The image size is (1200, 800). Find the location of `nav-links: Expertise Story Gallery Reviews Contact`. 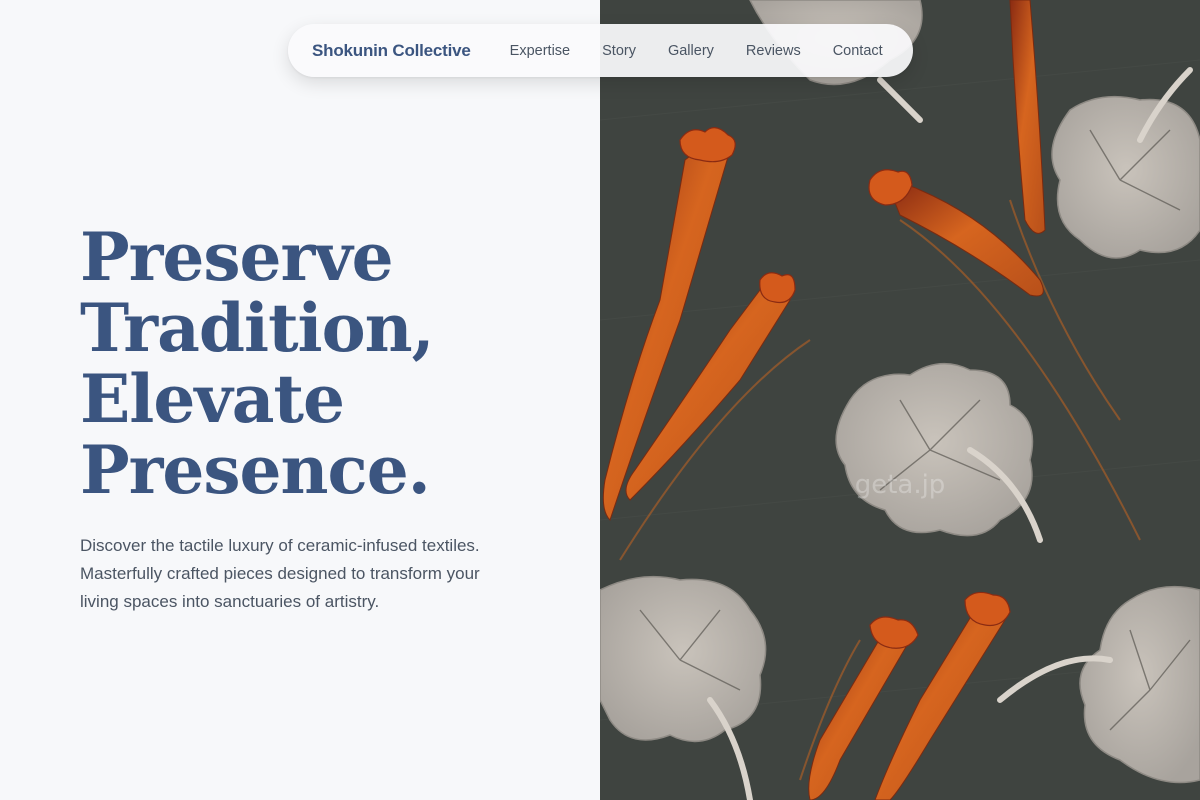

nav-links: Expertise Story Gallery Reviews Contact is located at coordinates (696, 51).